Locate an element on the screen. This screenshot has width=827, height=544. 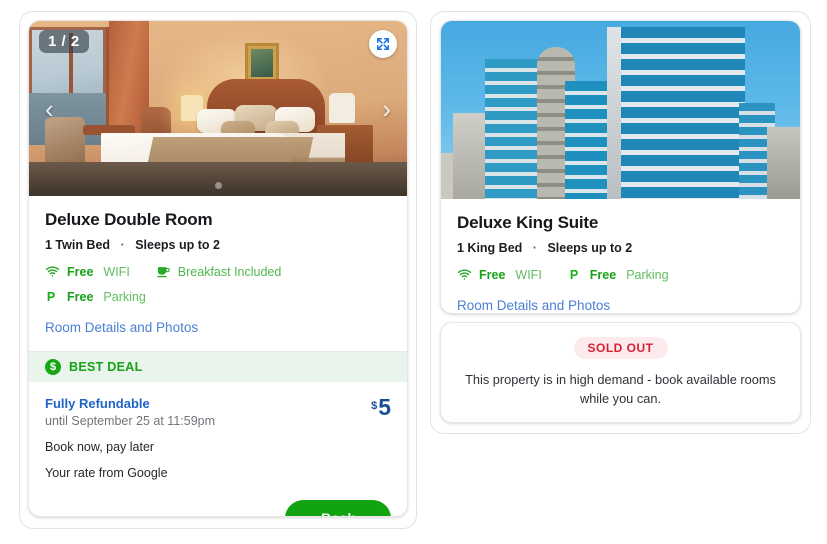
amenity-breakfast-label: Breakfast Included is located at coordinates (229, 271).